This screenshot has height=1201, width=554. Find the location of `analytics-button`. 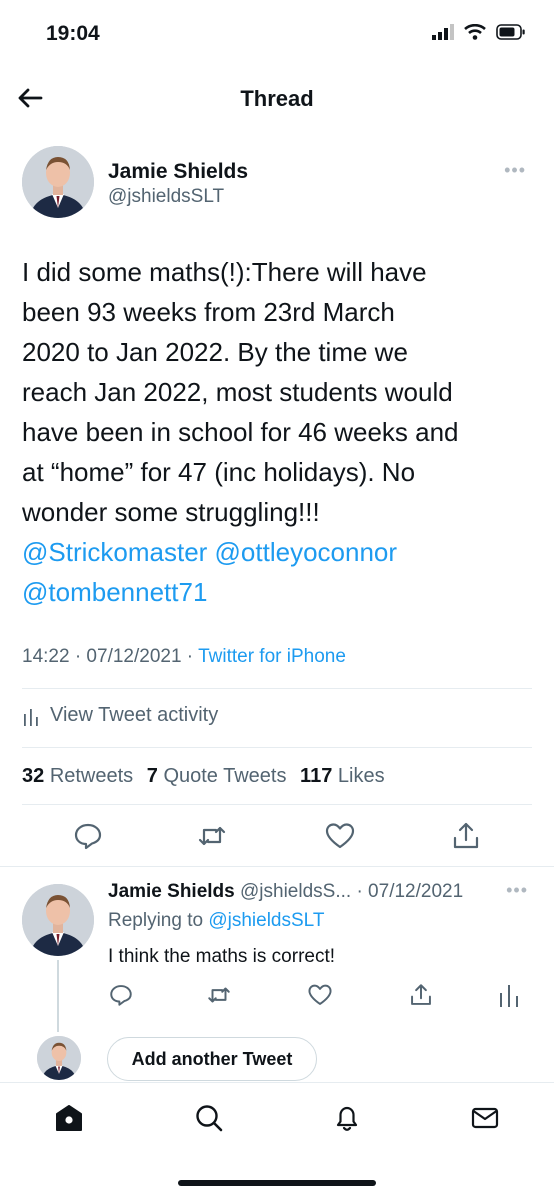

analytics-button is located at coordinates (509, 995).